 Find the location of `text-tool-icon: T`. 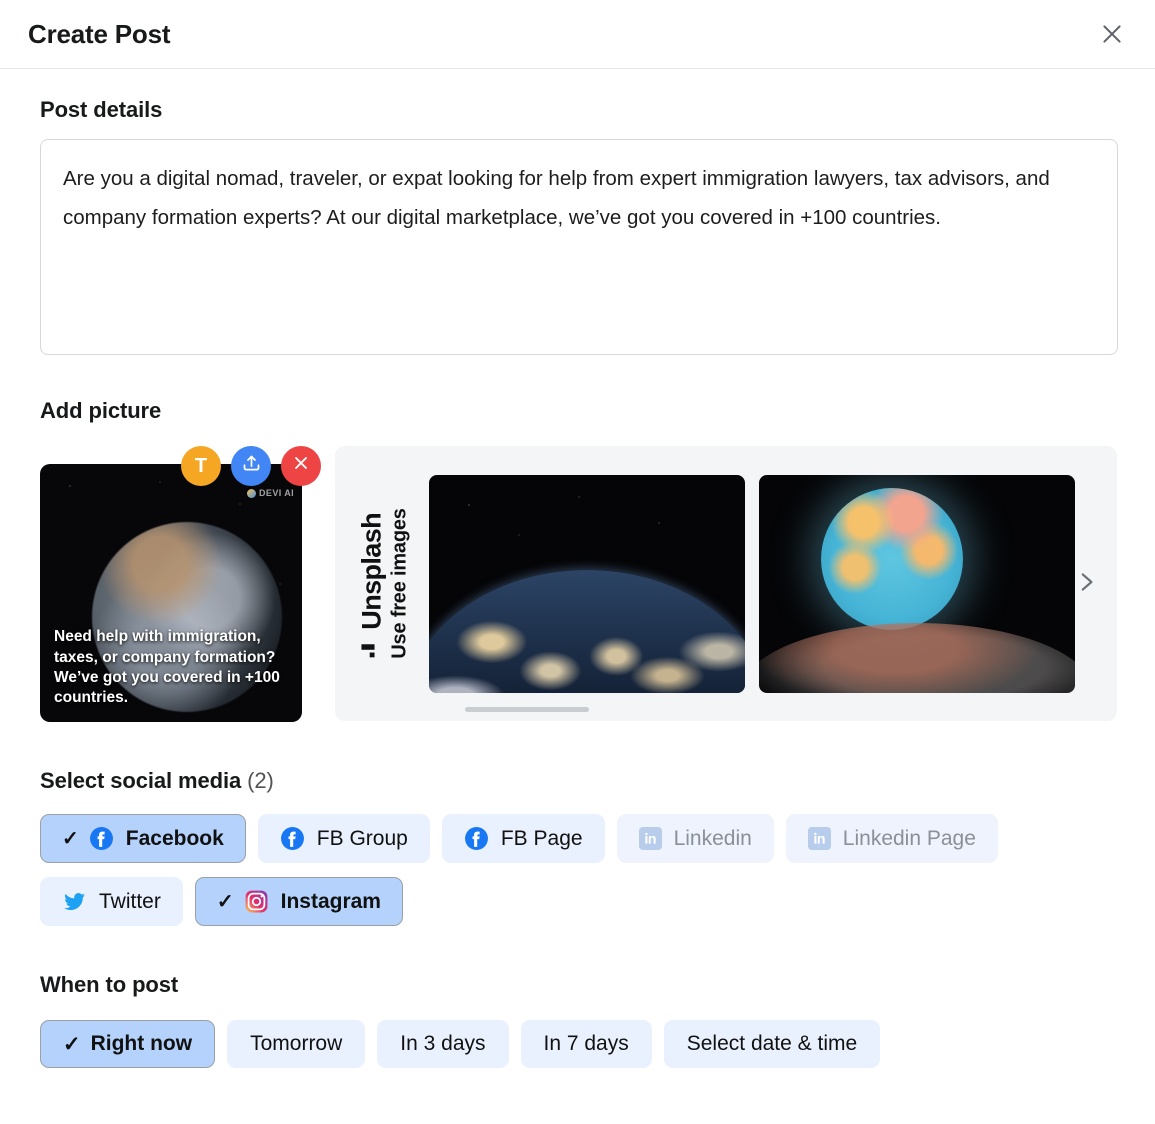

text-tool-icon: T is located at coordinates (201, 465).